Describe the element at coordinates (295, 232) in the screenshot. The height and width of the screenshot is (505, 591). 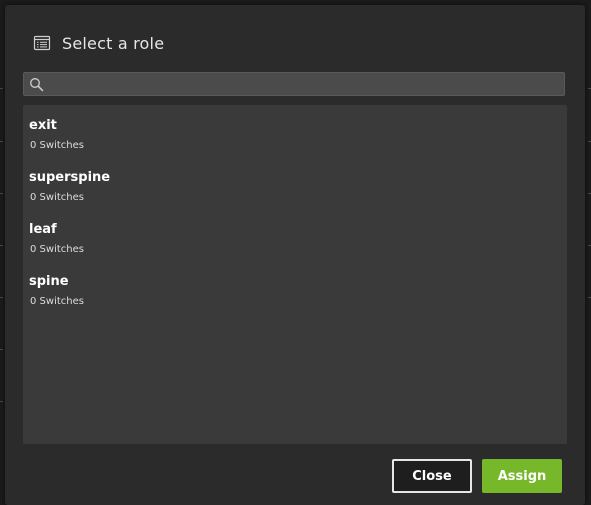
I see `role-item-leaf: leaf 0 Switches` at that location.